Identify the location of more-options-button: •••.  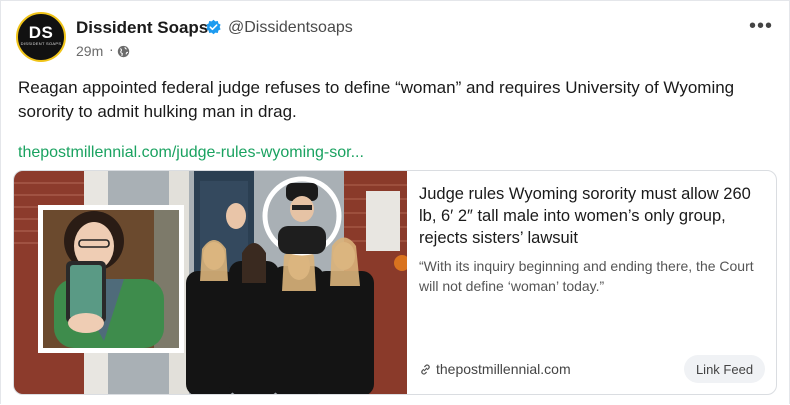
(761, 26).